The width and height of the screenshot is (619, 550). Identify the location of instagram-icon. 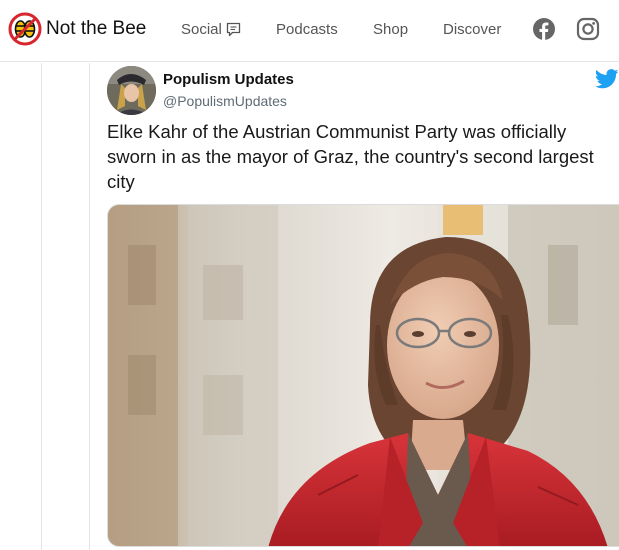
(588, 29).